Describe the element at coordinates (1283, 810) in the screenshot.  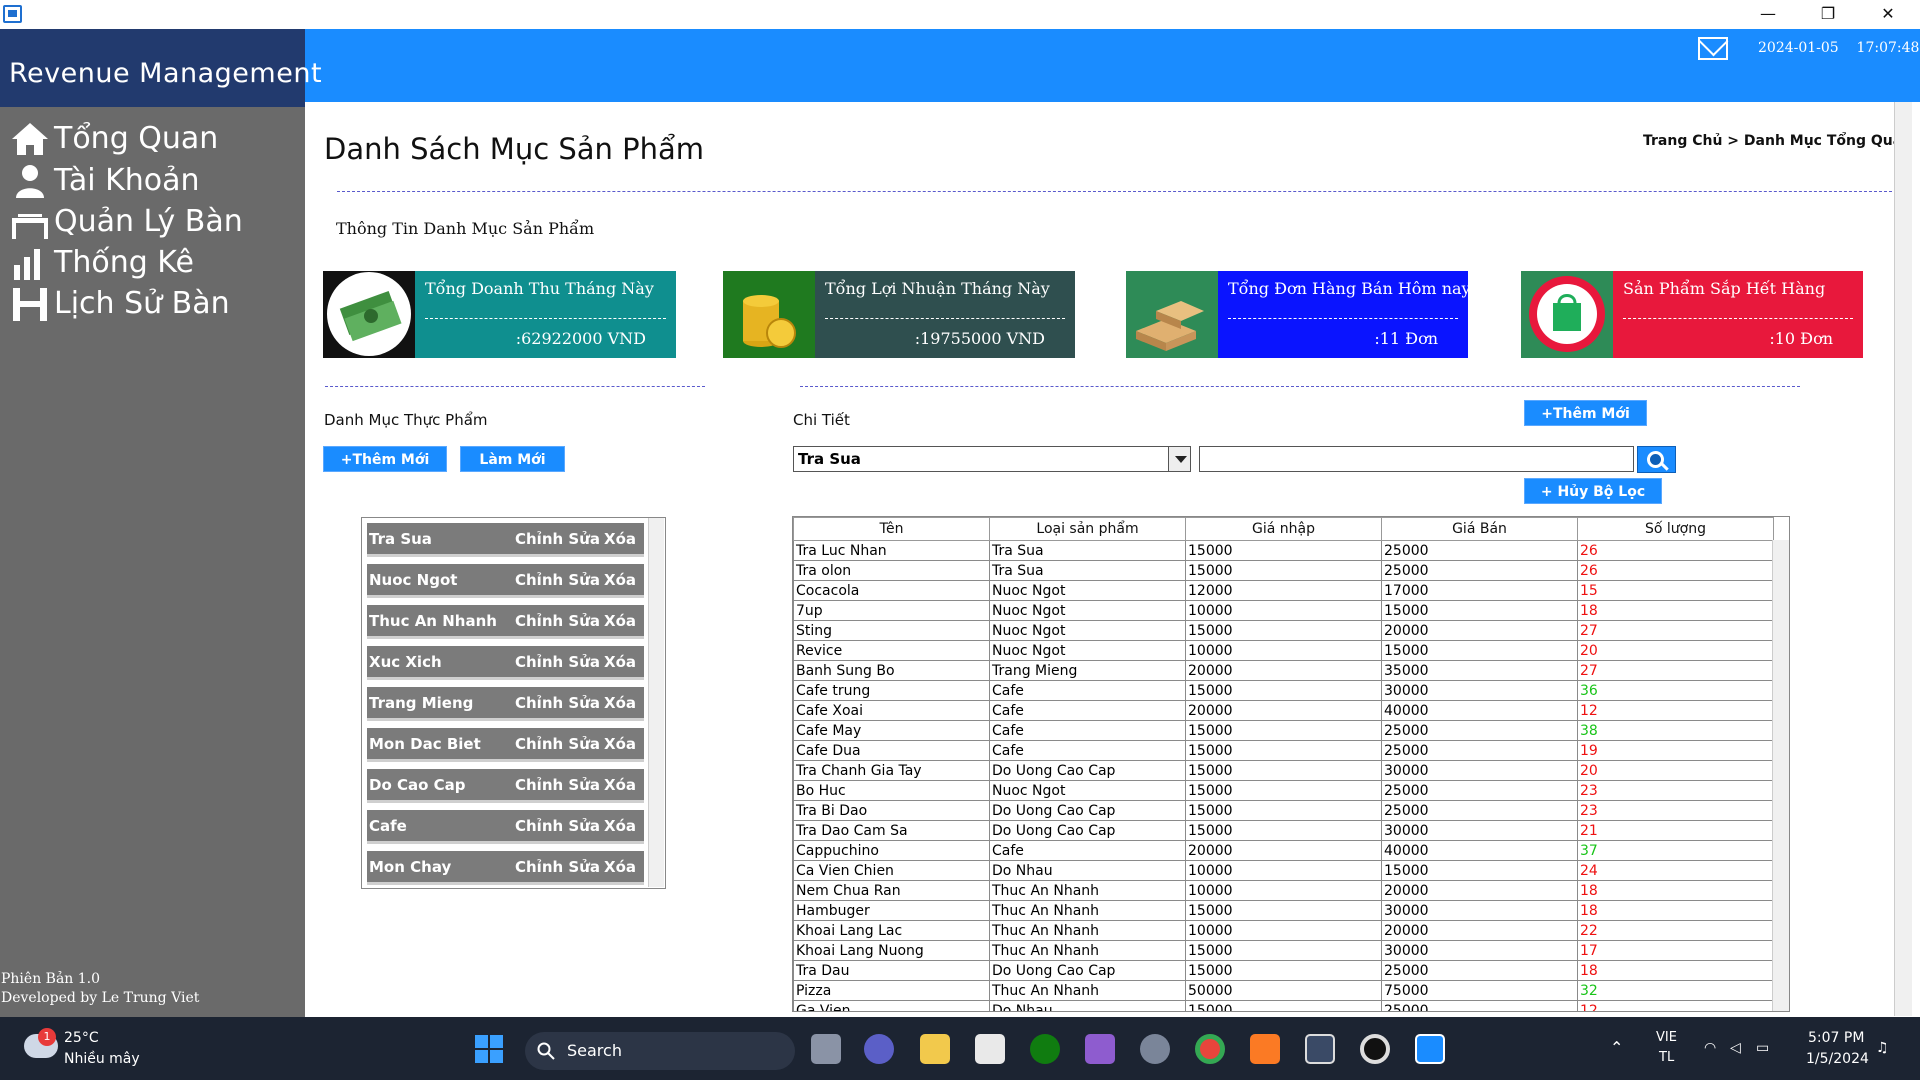
I see `table-row: Tra Bi Dao Do Uong Cao Cap 15000 25000 23` at that location.